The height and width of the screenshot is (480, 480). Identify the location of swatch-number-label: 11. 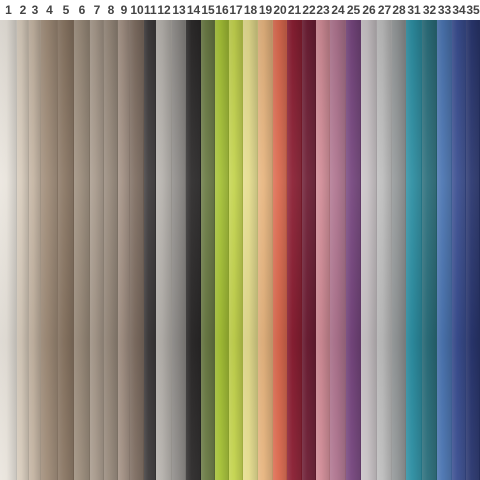
(150, 10).